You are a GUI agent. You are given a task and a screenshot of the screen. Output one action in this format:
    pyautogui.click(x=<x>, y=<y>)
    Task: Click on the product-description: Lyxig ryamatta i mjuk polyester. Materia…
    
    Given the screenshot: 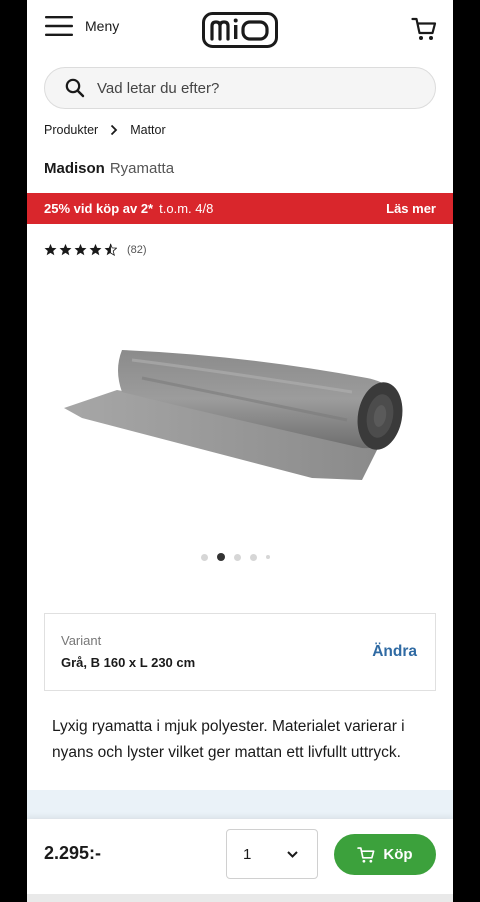 What is the action you would take?
    pyautogui.click(x=228, y=739)
    